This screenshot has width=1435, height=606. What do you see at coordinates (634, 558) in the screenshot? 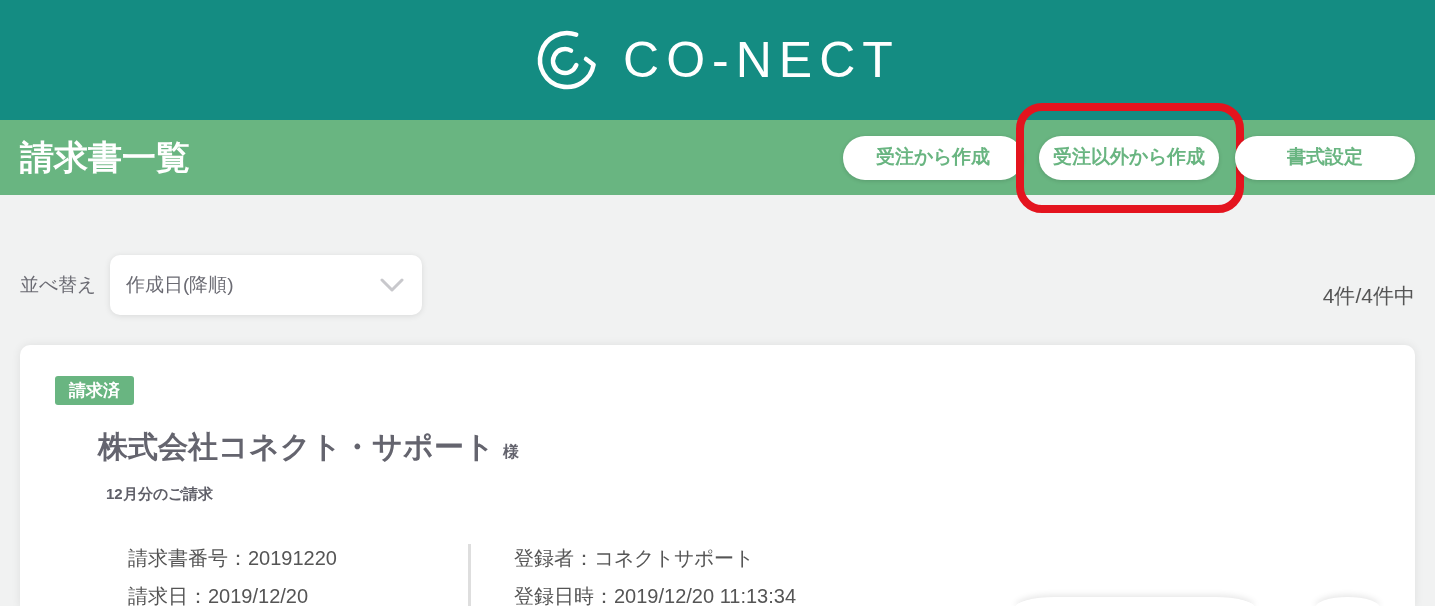
I see `detail-text: 登録者：コネクトサポート` at bounding box center [634, 558].